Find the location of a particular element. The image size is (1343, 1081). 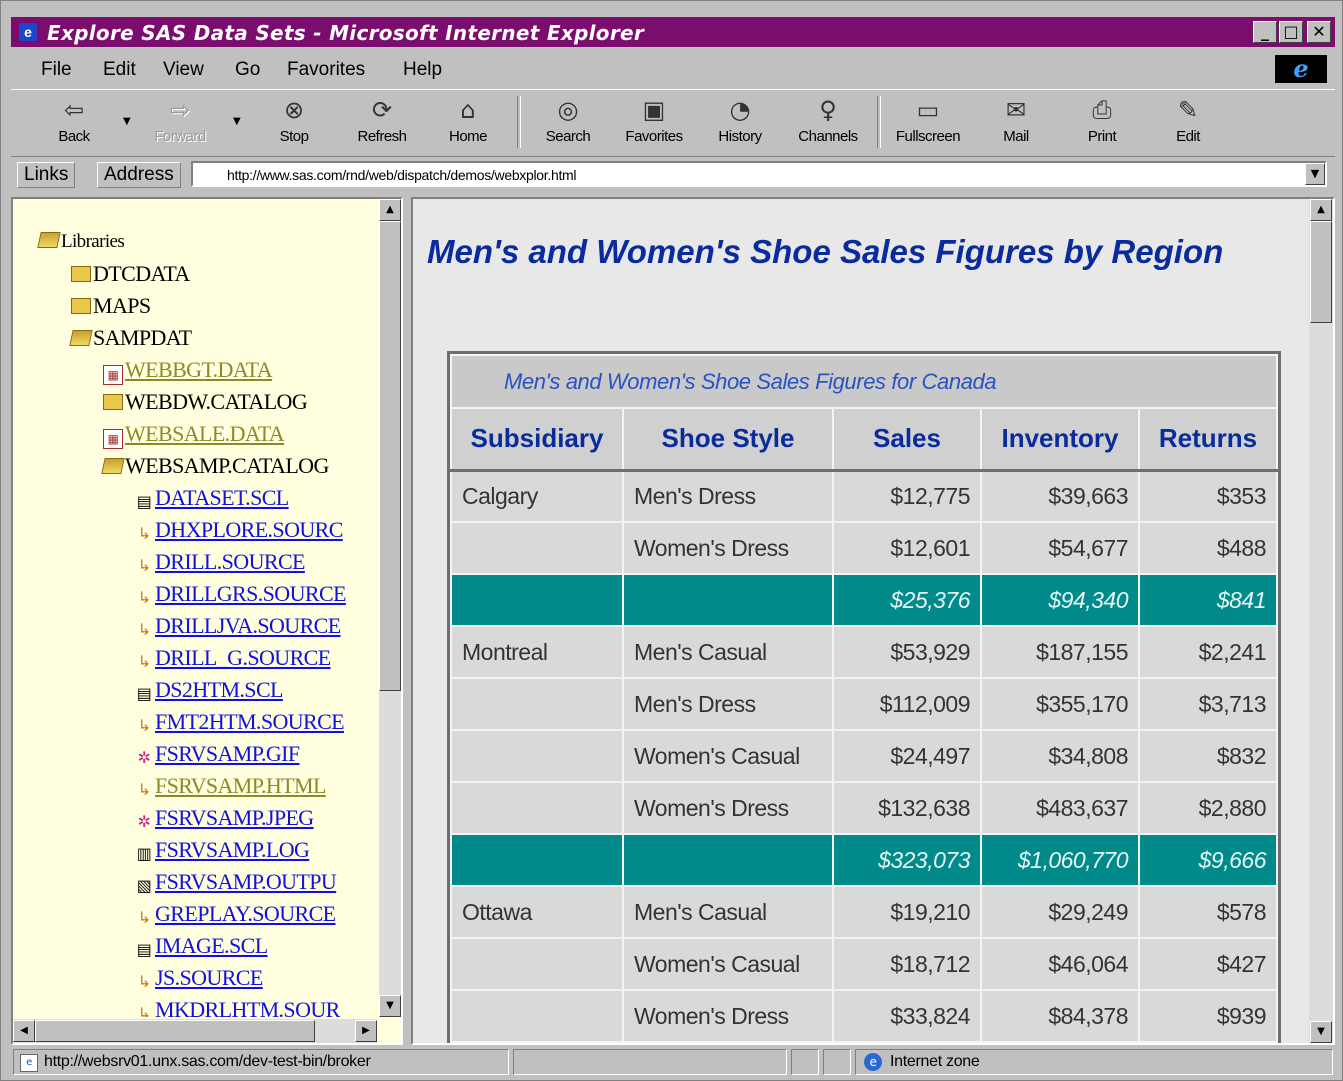

tree-node-item: ↳ JS.SOURCE is located at coordinates (199, 978).